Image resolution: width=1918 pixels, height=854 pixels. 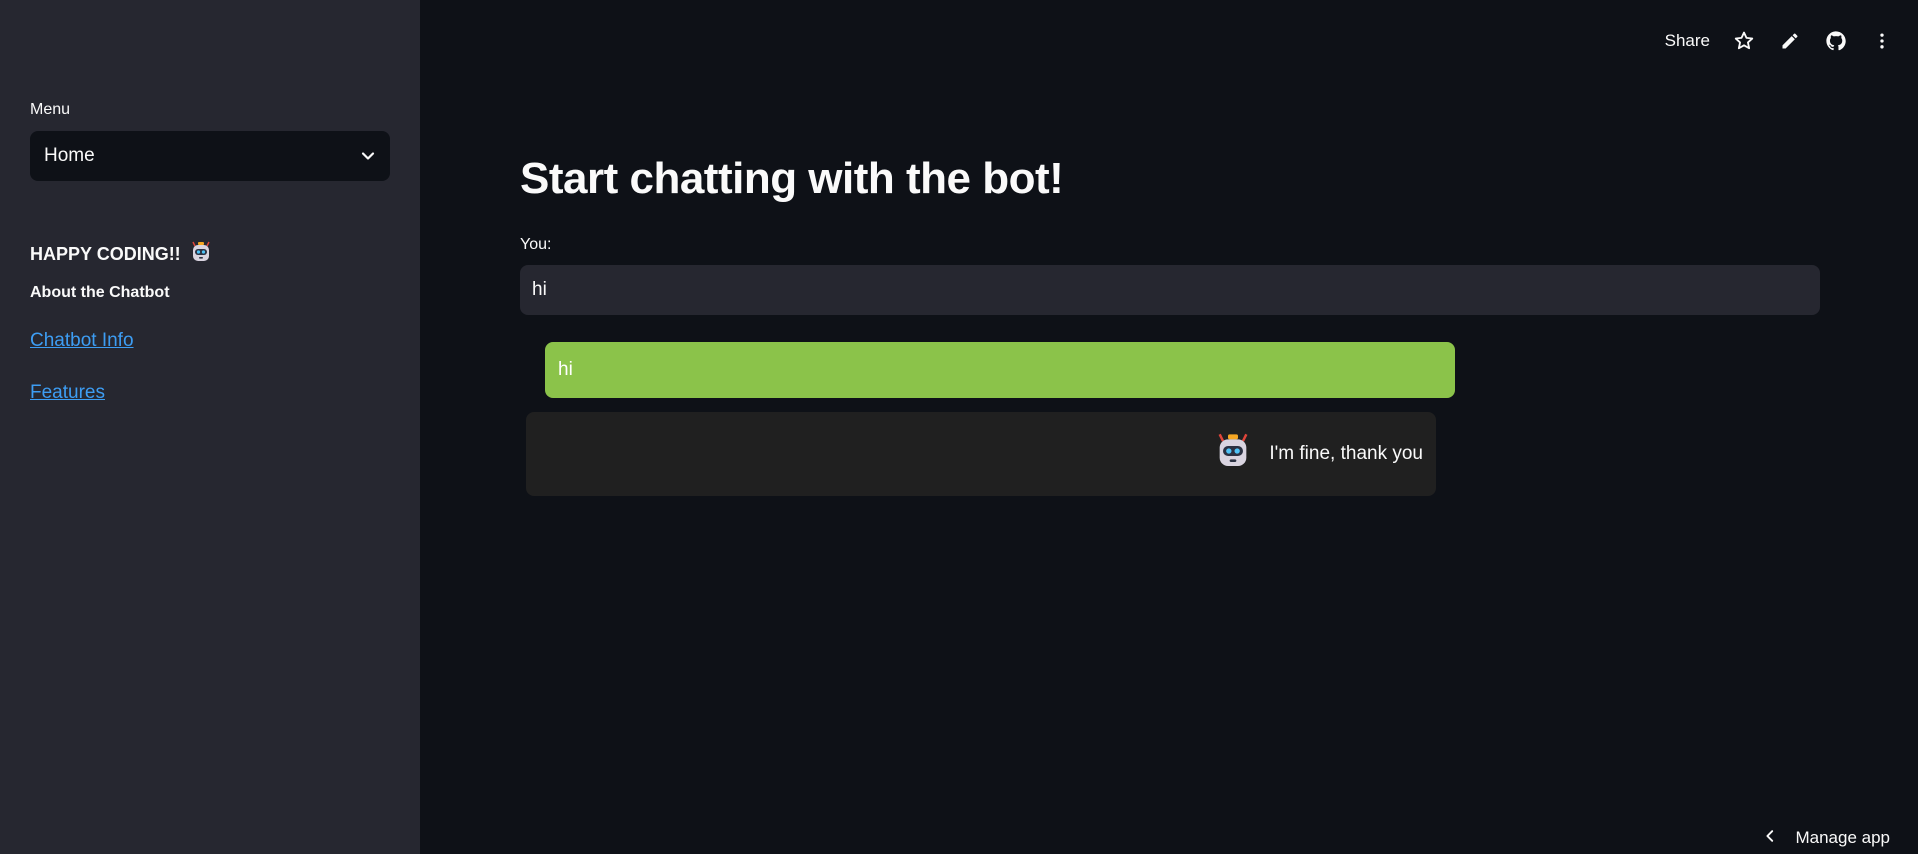 What do you see at coordinates (565, 369) in the screenshot?
I see `user-message-text: hi` at bounding box center [565, 369].